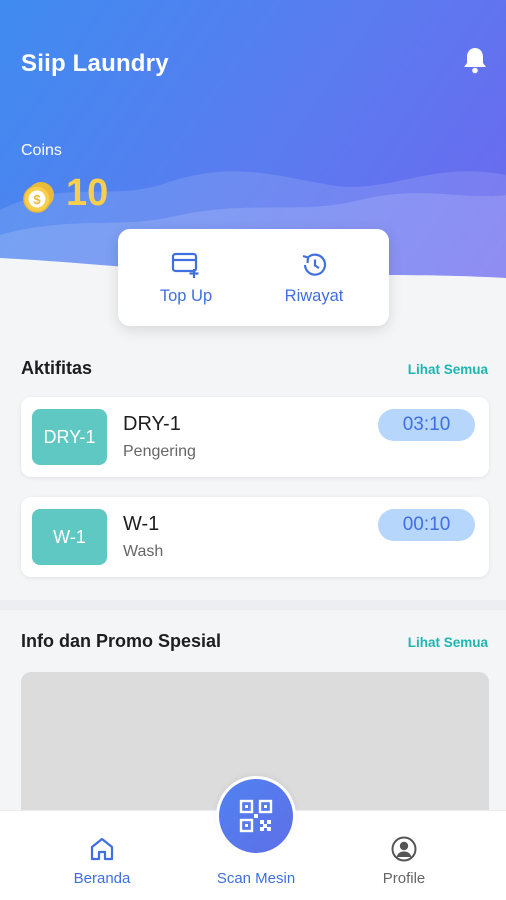 This screenshot has width=506, height=900. Describe the element at coordinates (255, 537) in the screenshot. I see `activity-item: W-1 W-1 Wash 00:10` at that location.